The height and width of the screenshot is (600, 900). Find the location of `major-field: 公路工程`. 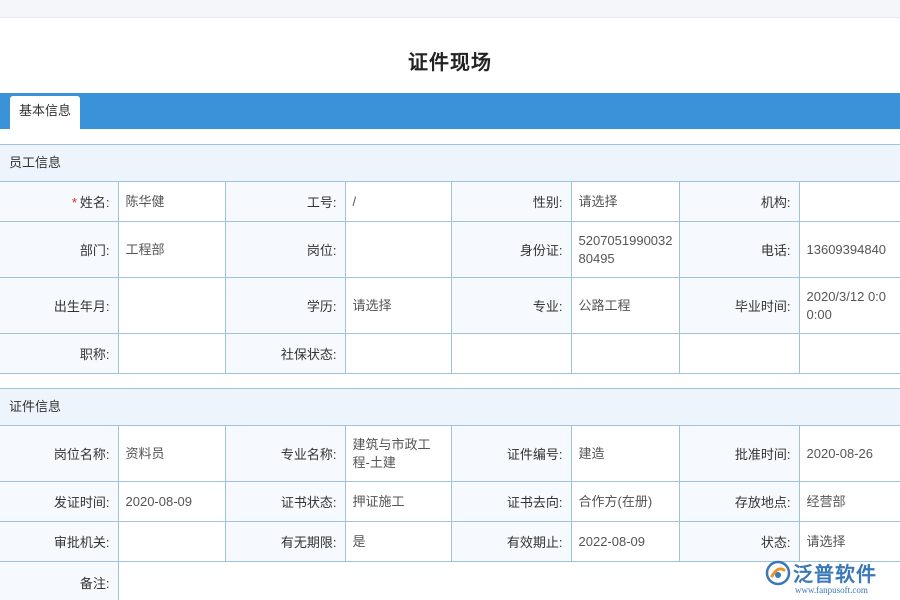

major-field: 公路工程 is located at coordinates (625, 306).